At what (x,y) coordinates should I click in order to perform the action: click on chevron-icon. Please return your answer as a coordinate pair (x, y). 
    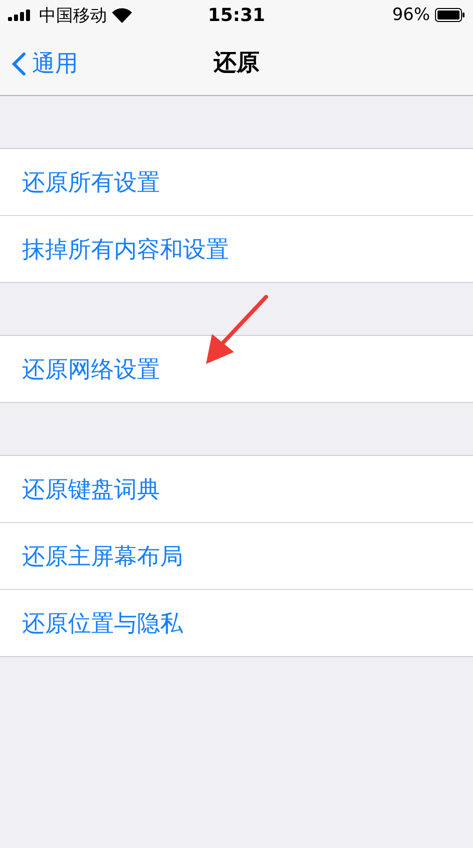
    Looking at the image, I should click on (19, 64).